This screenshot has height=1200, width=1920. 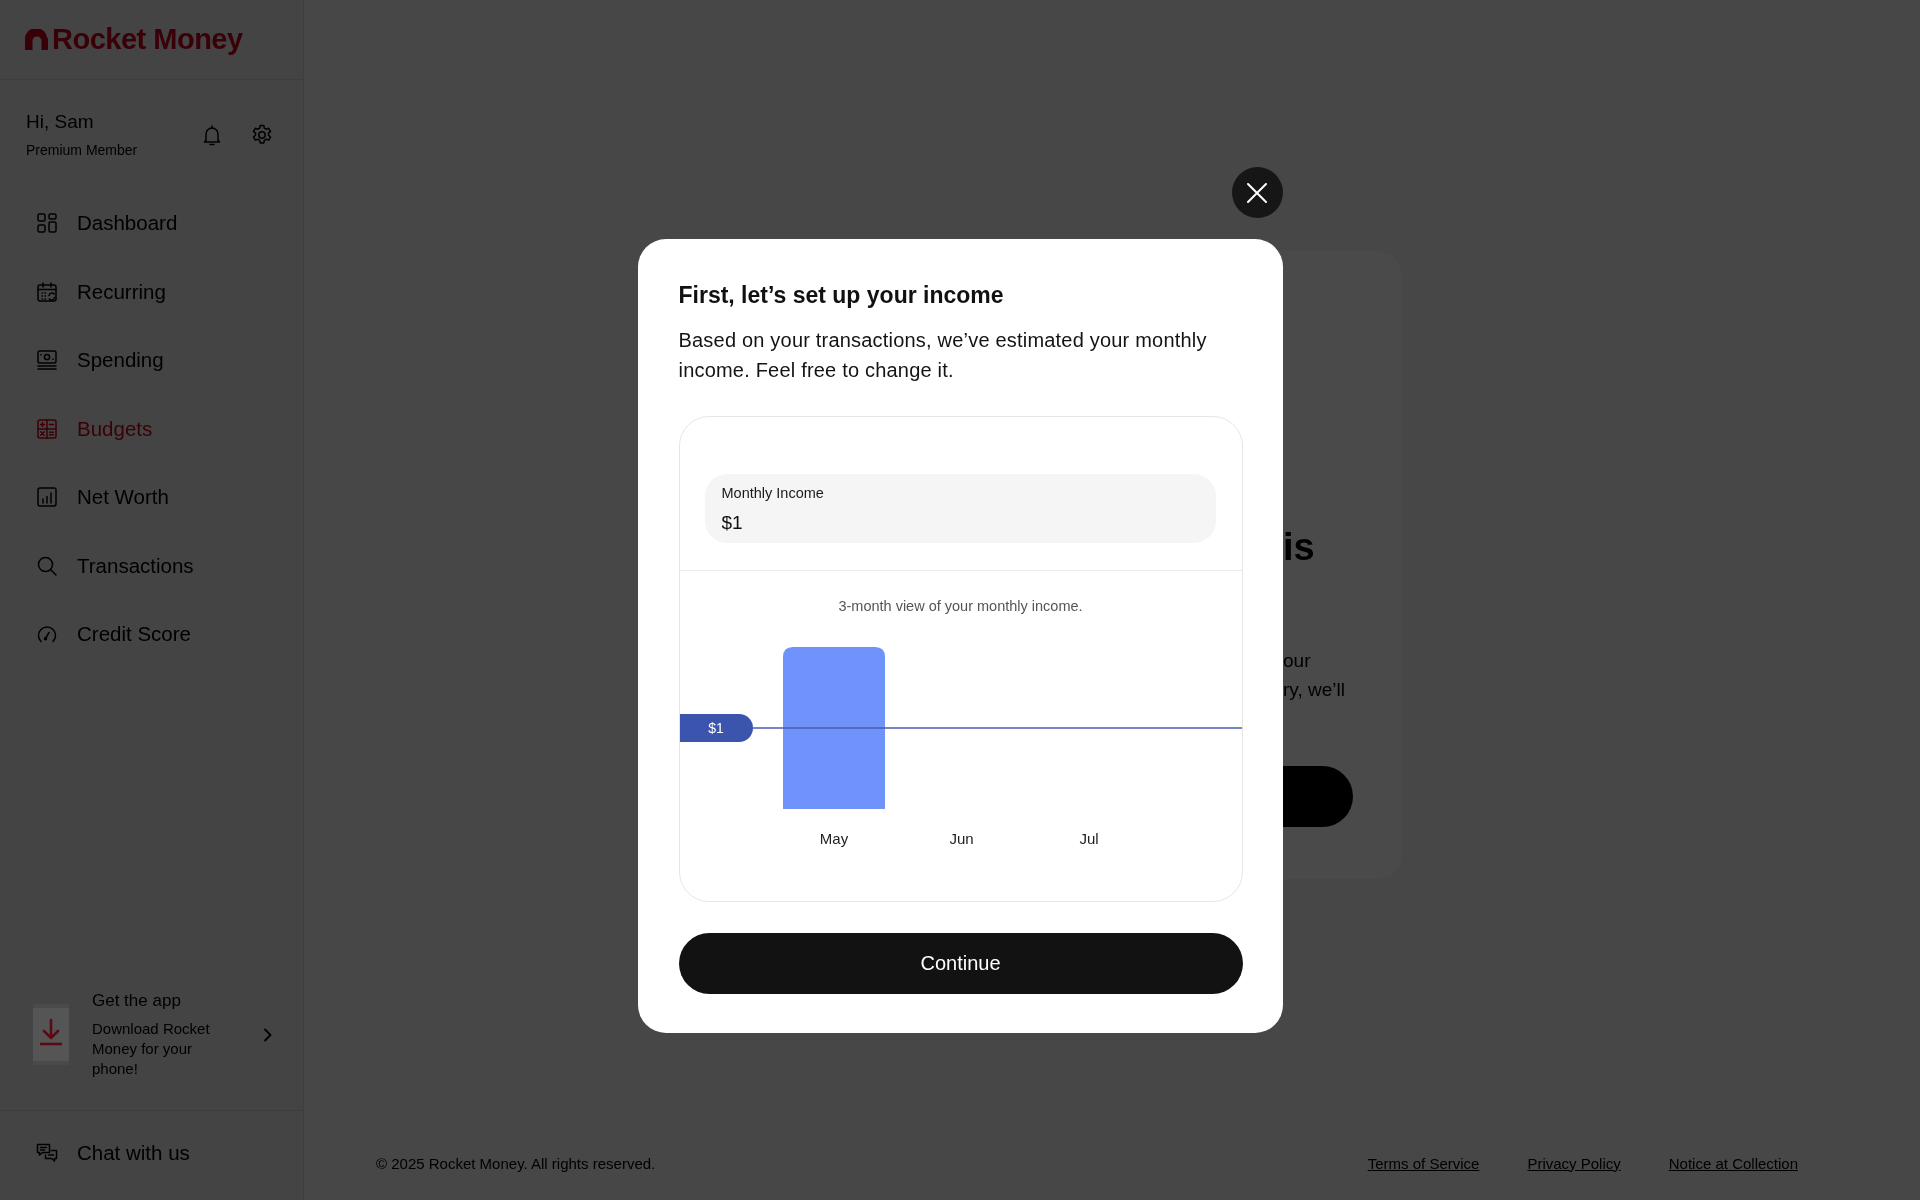 I want to click on nav-item: Net Worth, so click(x=151, y=497).